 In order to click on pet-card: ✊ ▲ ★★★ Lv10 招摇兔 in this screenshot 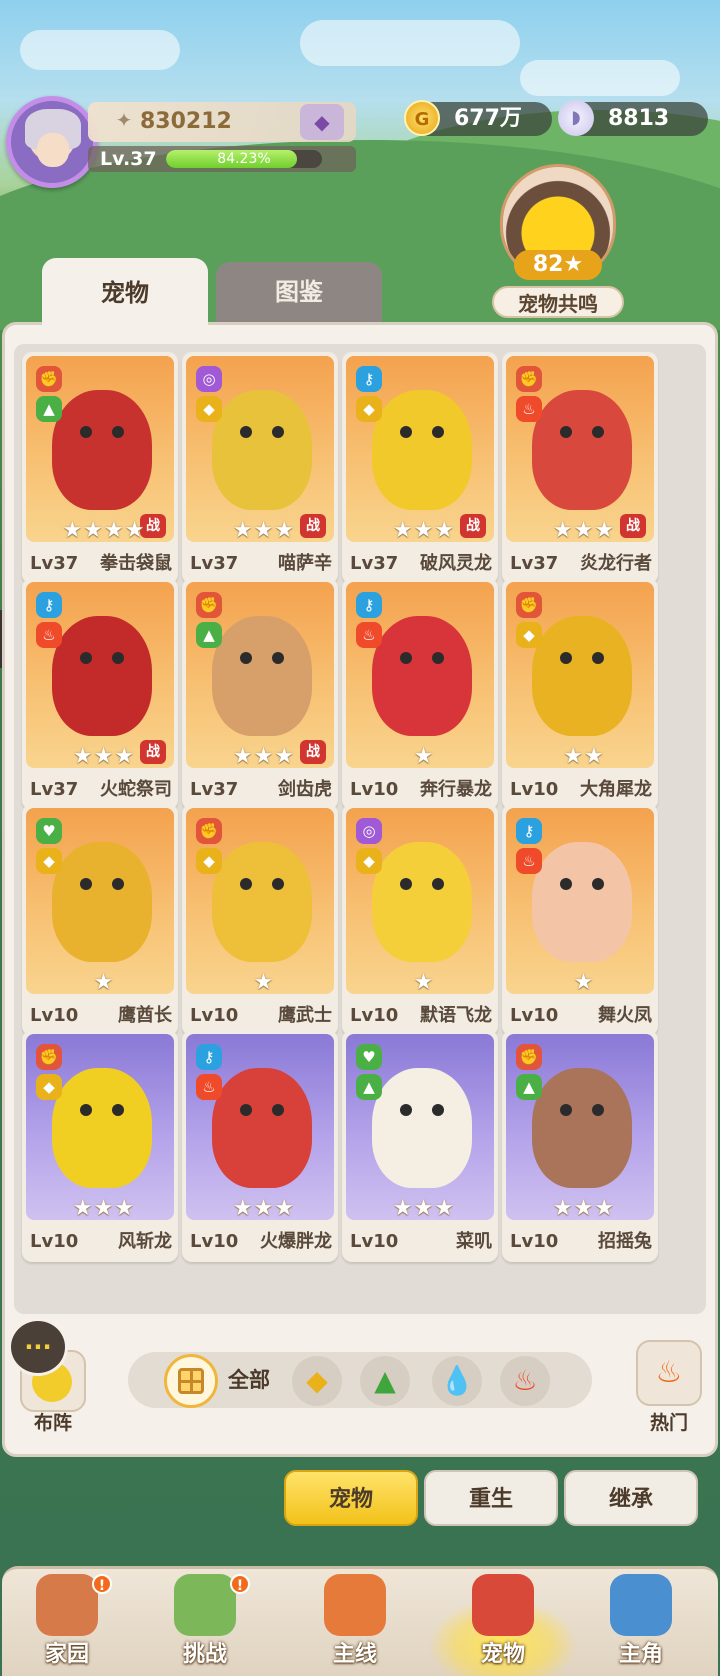, I will do `click(580, 1146)`.